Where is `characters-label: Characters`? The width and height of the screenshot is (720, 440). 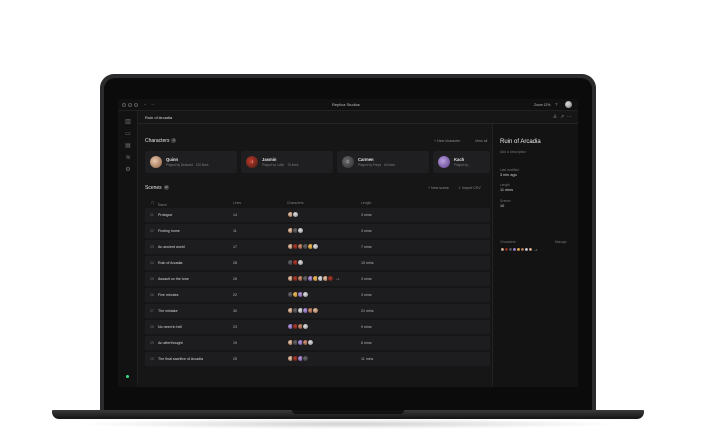
characters-label: Characters is located at coordinates (508, 242).